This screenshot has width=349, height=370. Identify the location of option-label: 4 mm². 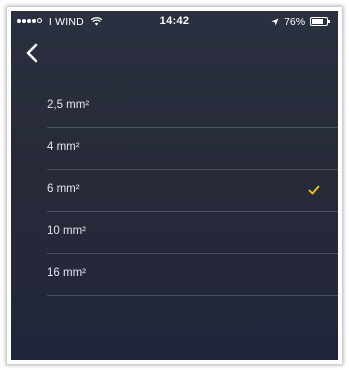
(63, 147).